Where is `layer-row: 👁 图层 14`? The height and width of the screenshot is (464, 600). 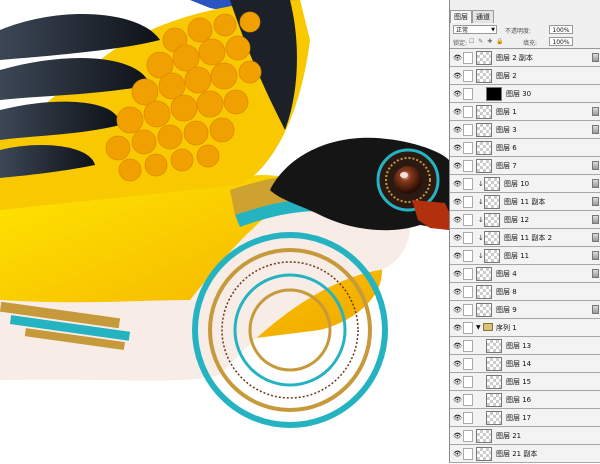
layer-row: 👁 图层 14 is located at coordinates (525, 364).